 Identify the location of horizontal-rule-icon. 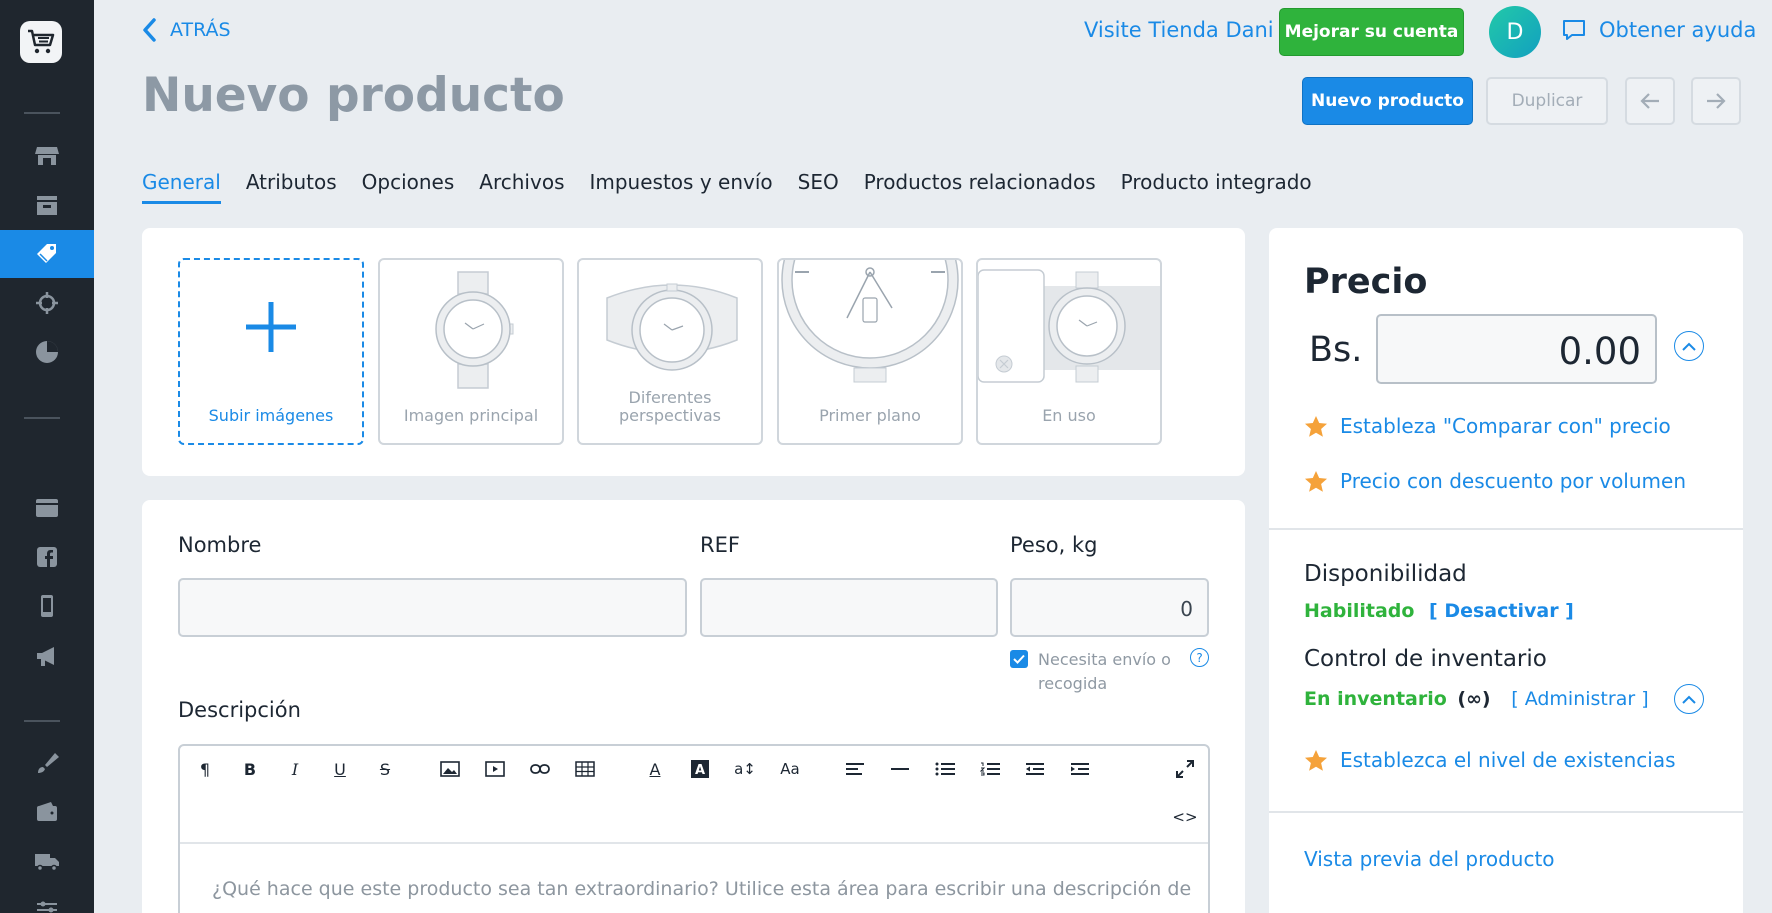
(900, 769).